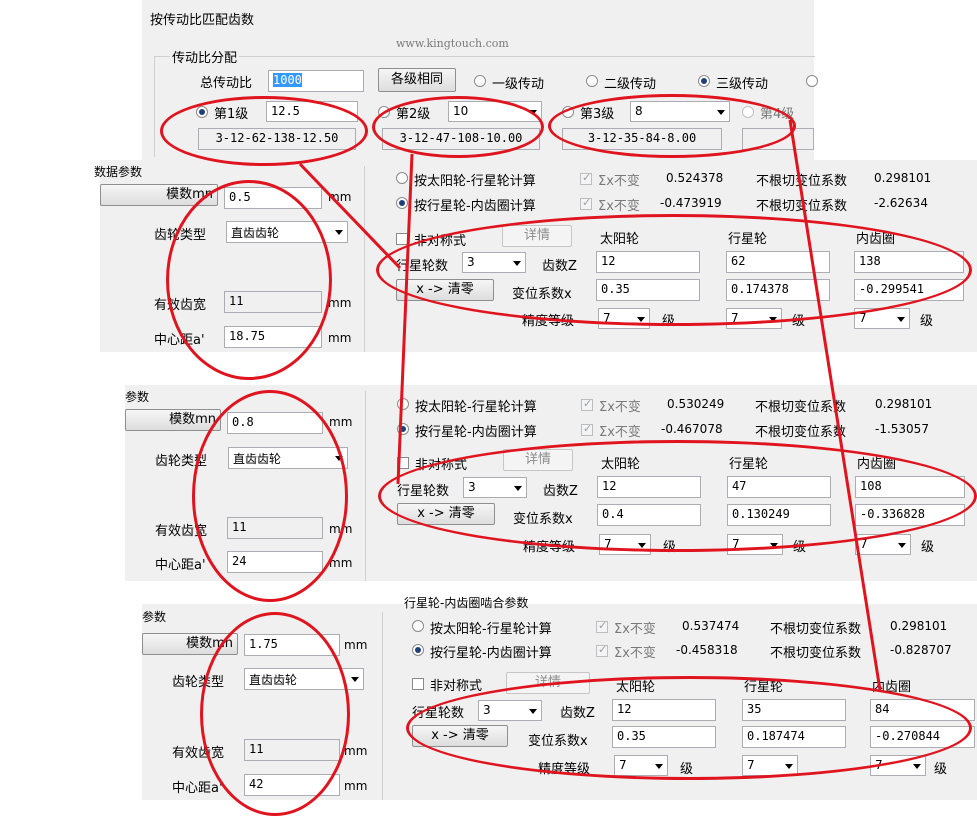 Image resolution: width=977 pixels, height=817 pixels. Describe the element at coordinates (231, 112) in the screenshot. I see `stage1-label: 第1级` at that location.